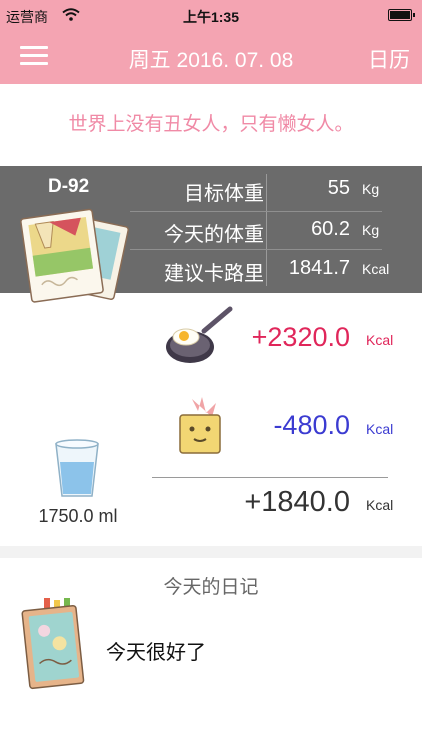 The width and height of the screenshot is (422, 750). What do you see at coordinates (211, 552) in the screenshot?
I see `section-divider` at bounding box center [211, 552].